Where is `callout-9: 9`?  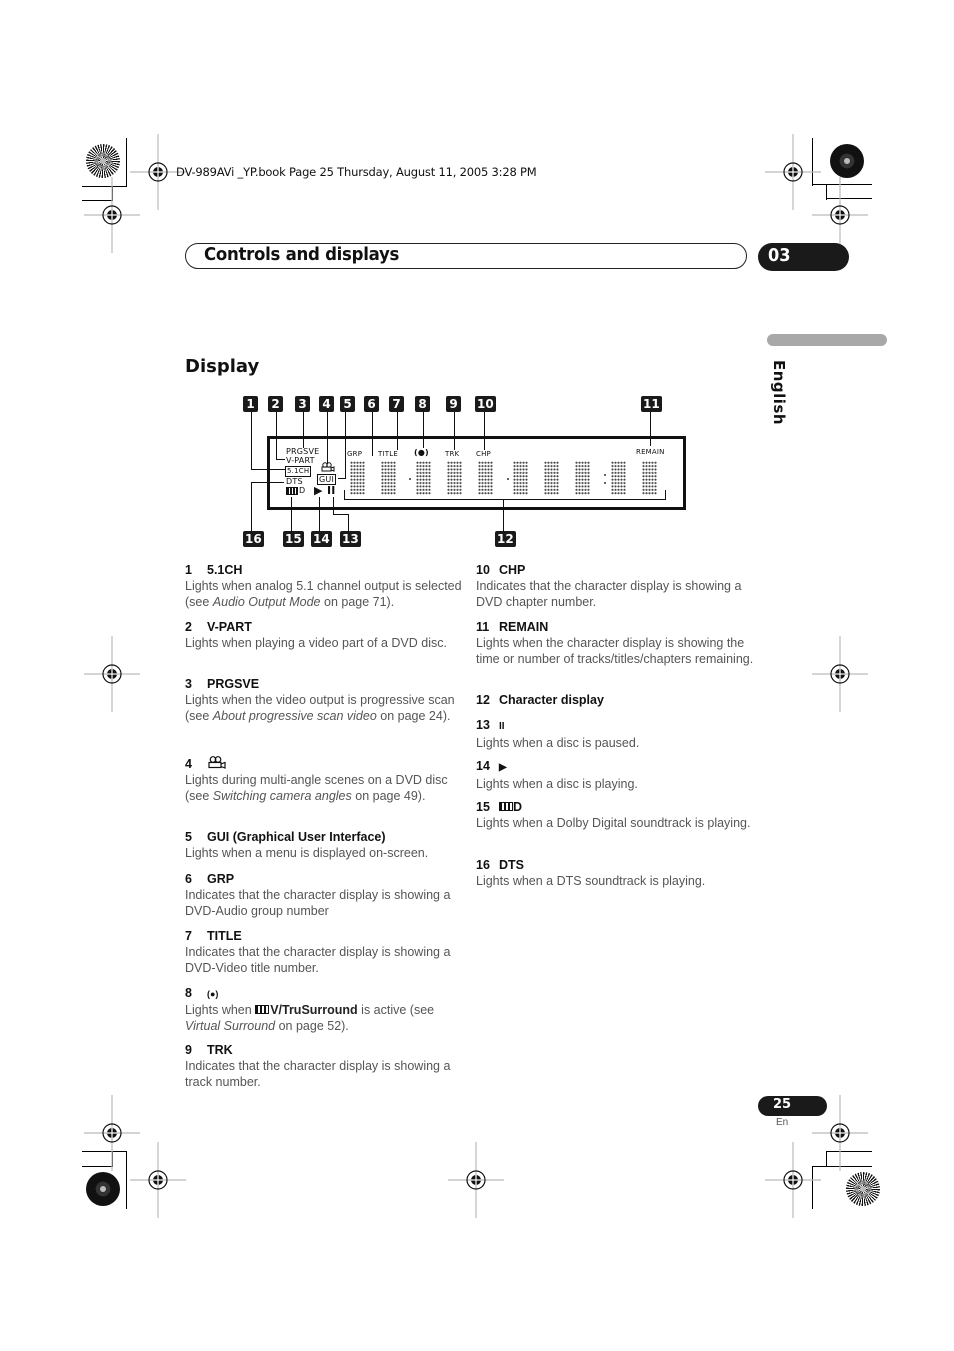 callout-9: 9 is located at coordinates (453, 404).